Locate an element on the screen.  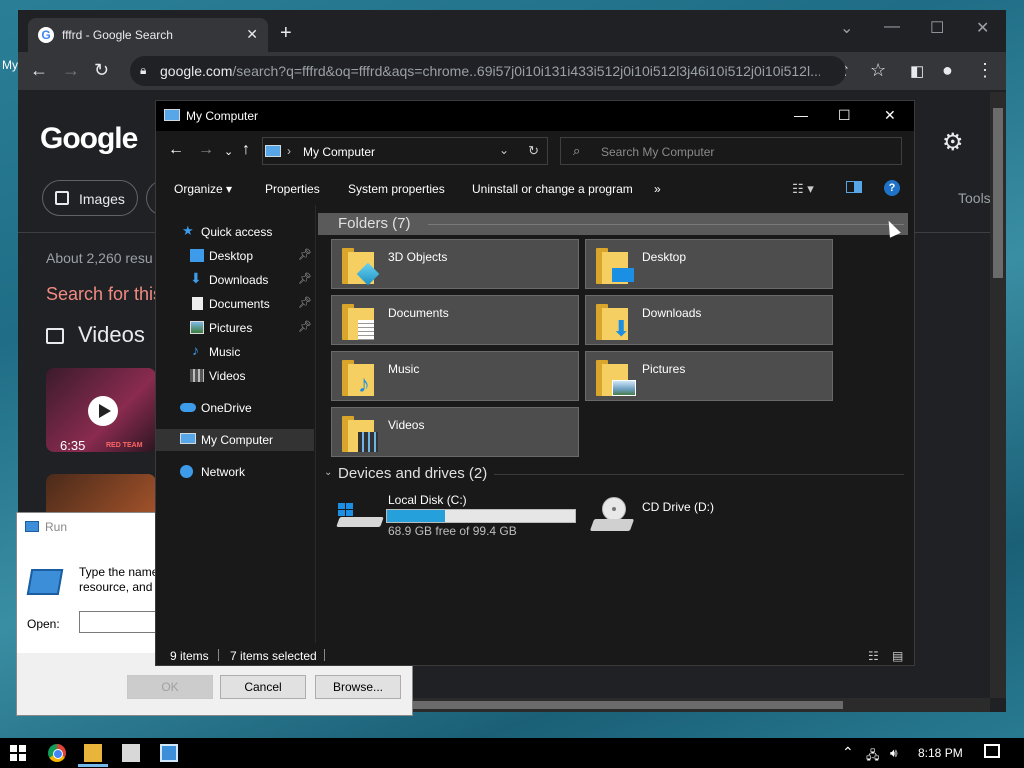
video-overlay-text: RED TEAM is located at coordinates (124, 445).